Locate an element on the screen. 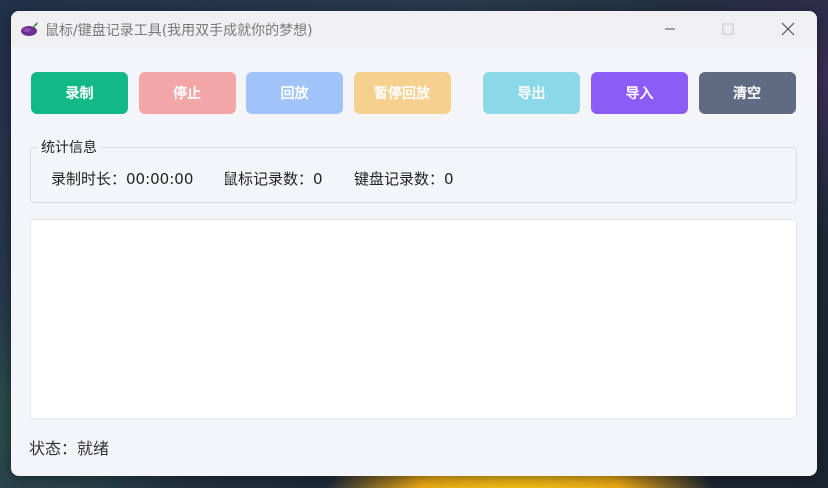 Image resolution: width=828 pixels, height=488 pixels. maximize-button is located at coordinates (728, 29).